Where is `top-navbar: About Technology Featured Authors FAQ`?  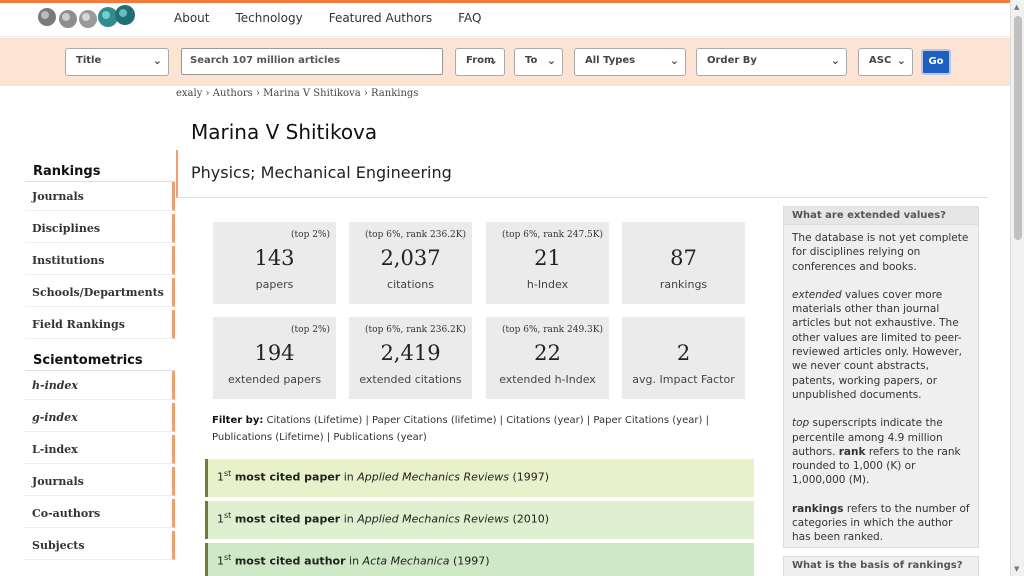 top-navbar: About Technology Featured Authors FAQ is located at coordinates (505, 20).